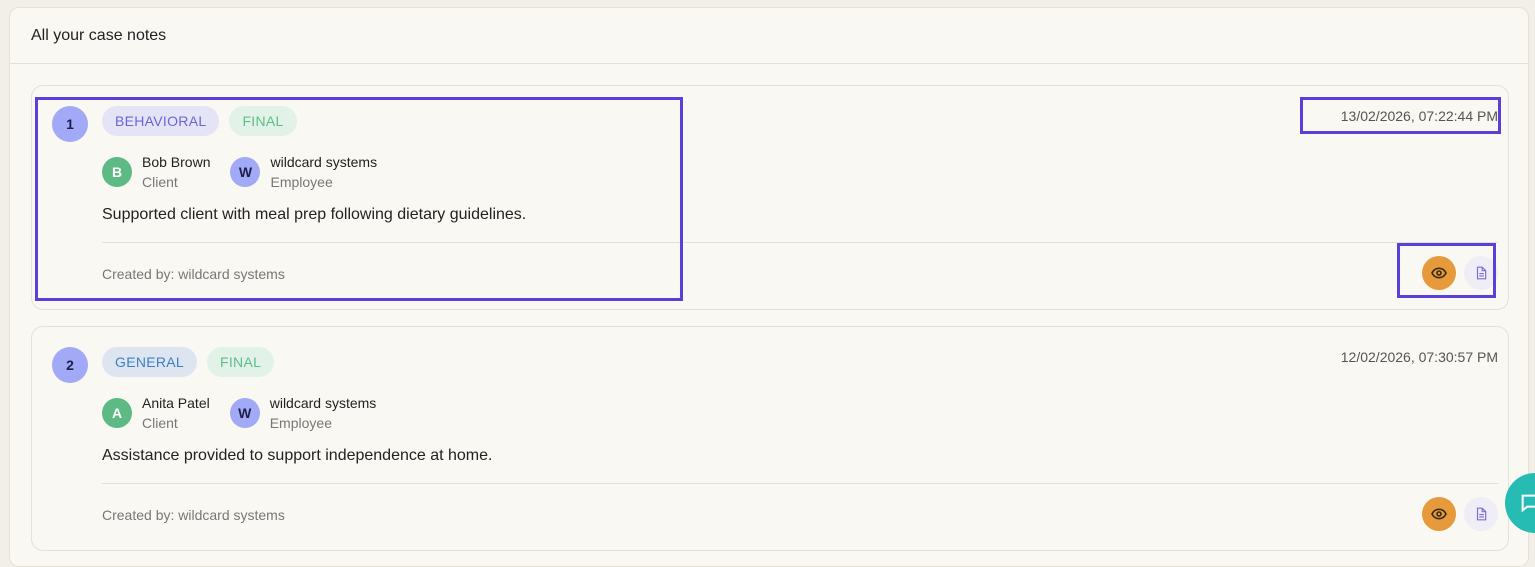 The height and width of the screenshot is (567, 1535). What do you see at coordinates (117, 172) in the screenshot?
I see `client-avatar: B` at bounding box center [117, 172].